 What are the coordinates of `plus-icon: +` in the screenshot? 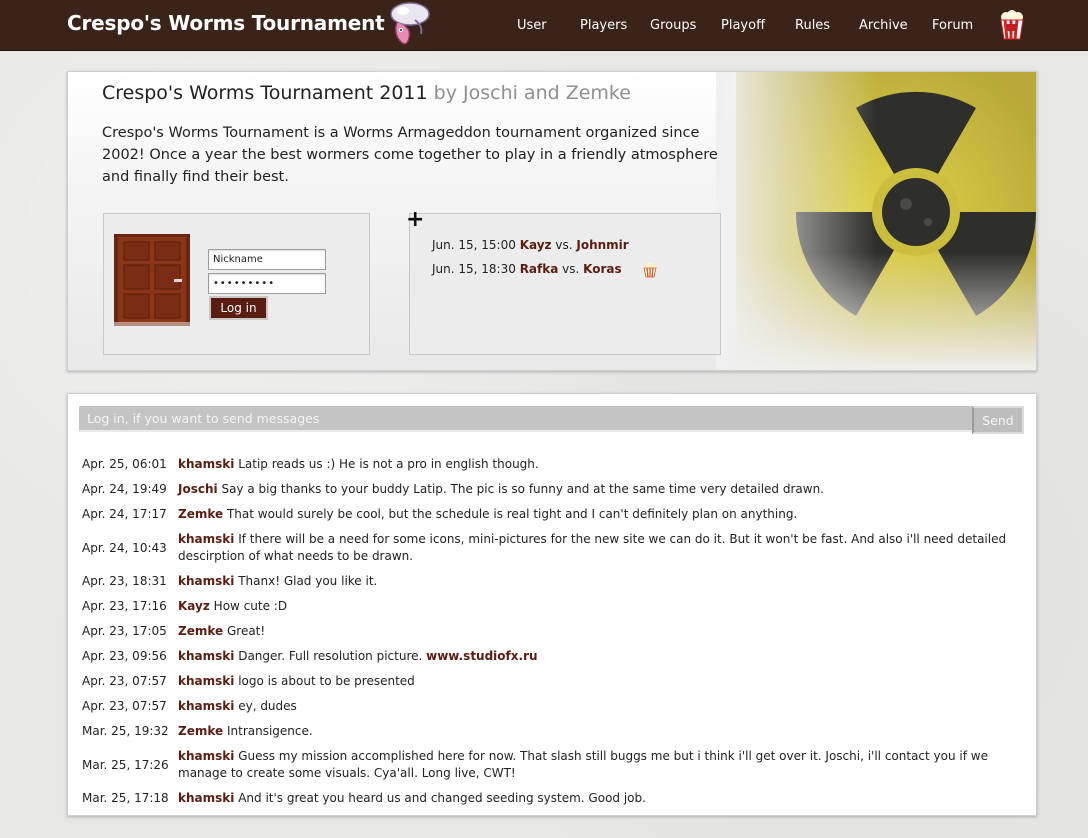 It's located at (415, 220).